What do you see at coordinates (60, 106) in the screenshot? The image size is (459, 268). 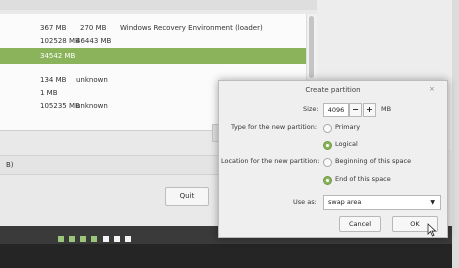 I see `row-size: 105235 MB` at bounding box center [60, 106].